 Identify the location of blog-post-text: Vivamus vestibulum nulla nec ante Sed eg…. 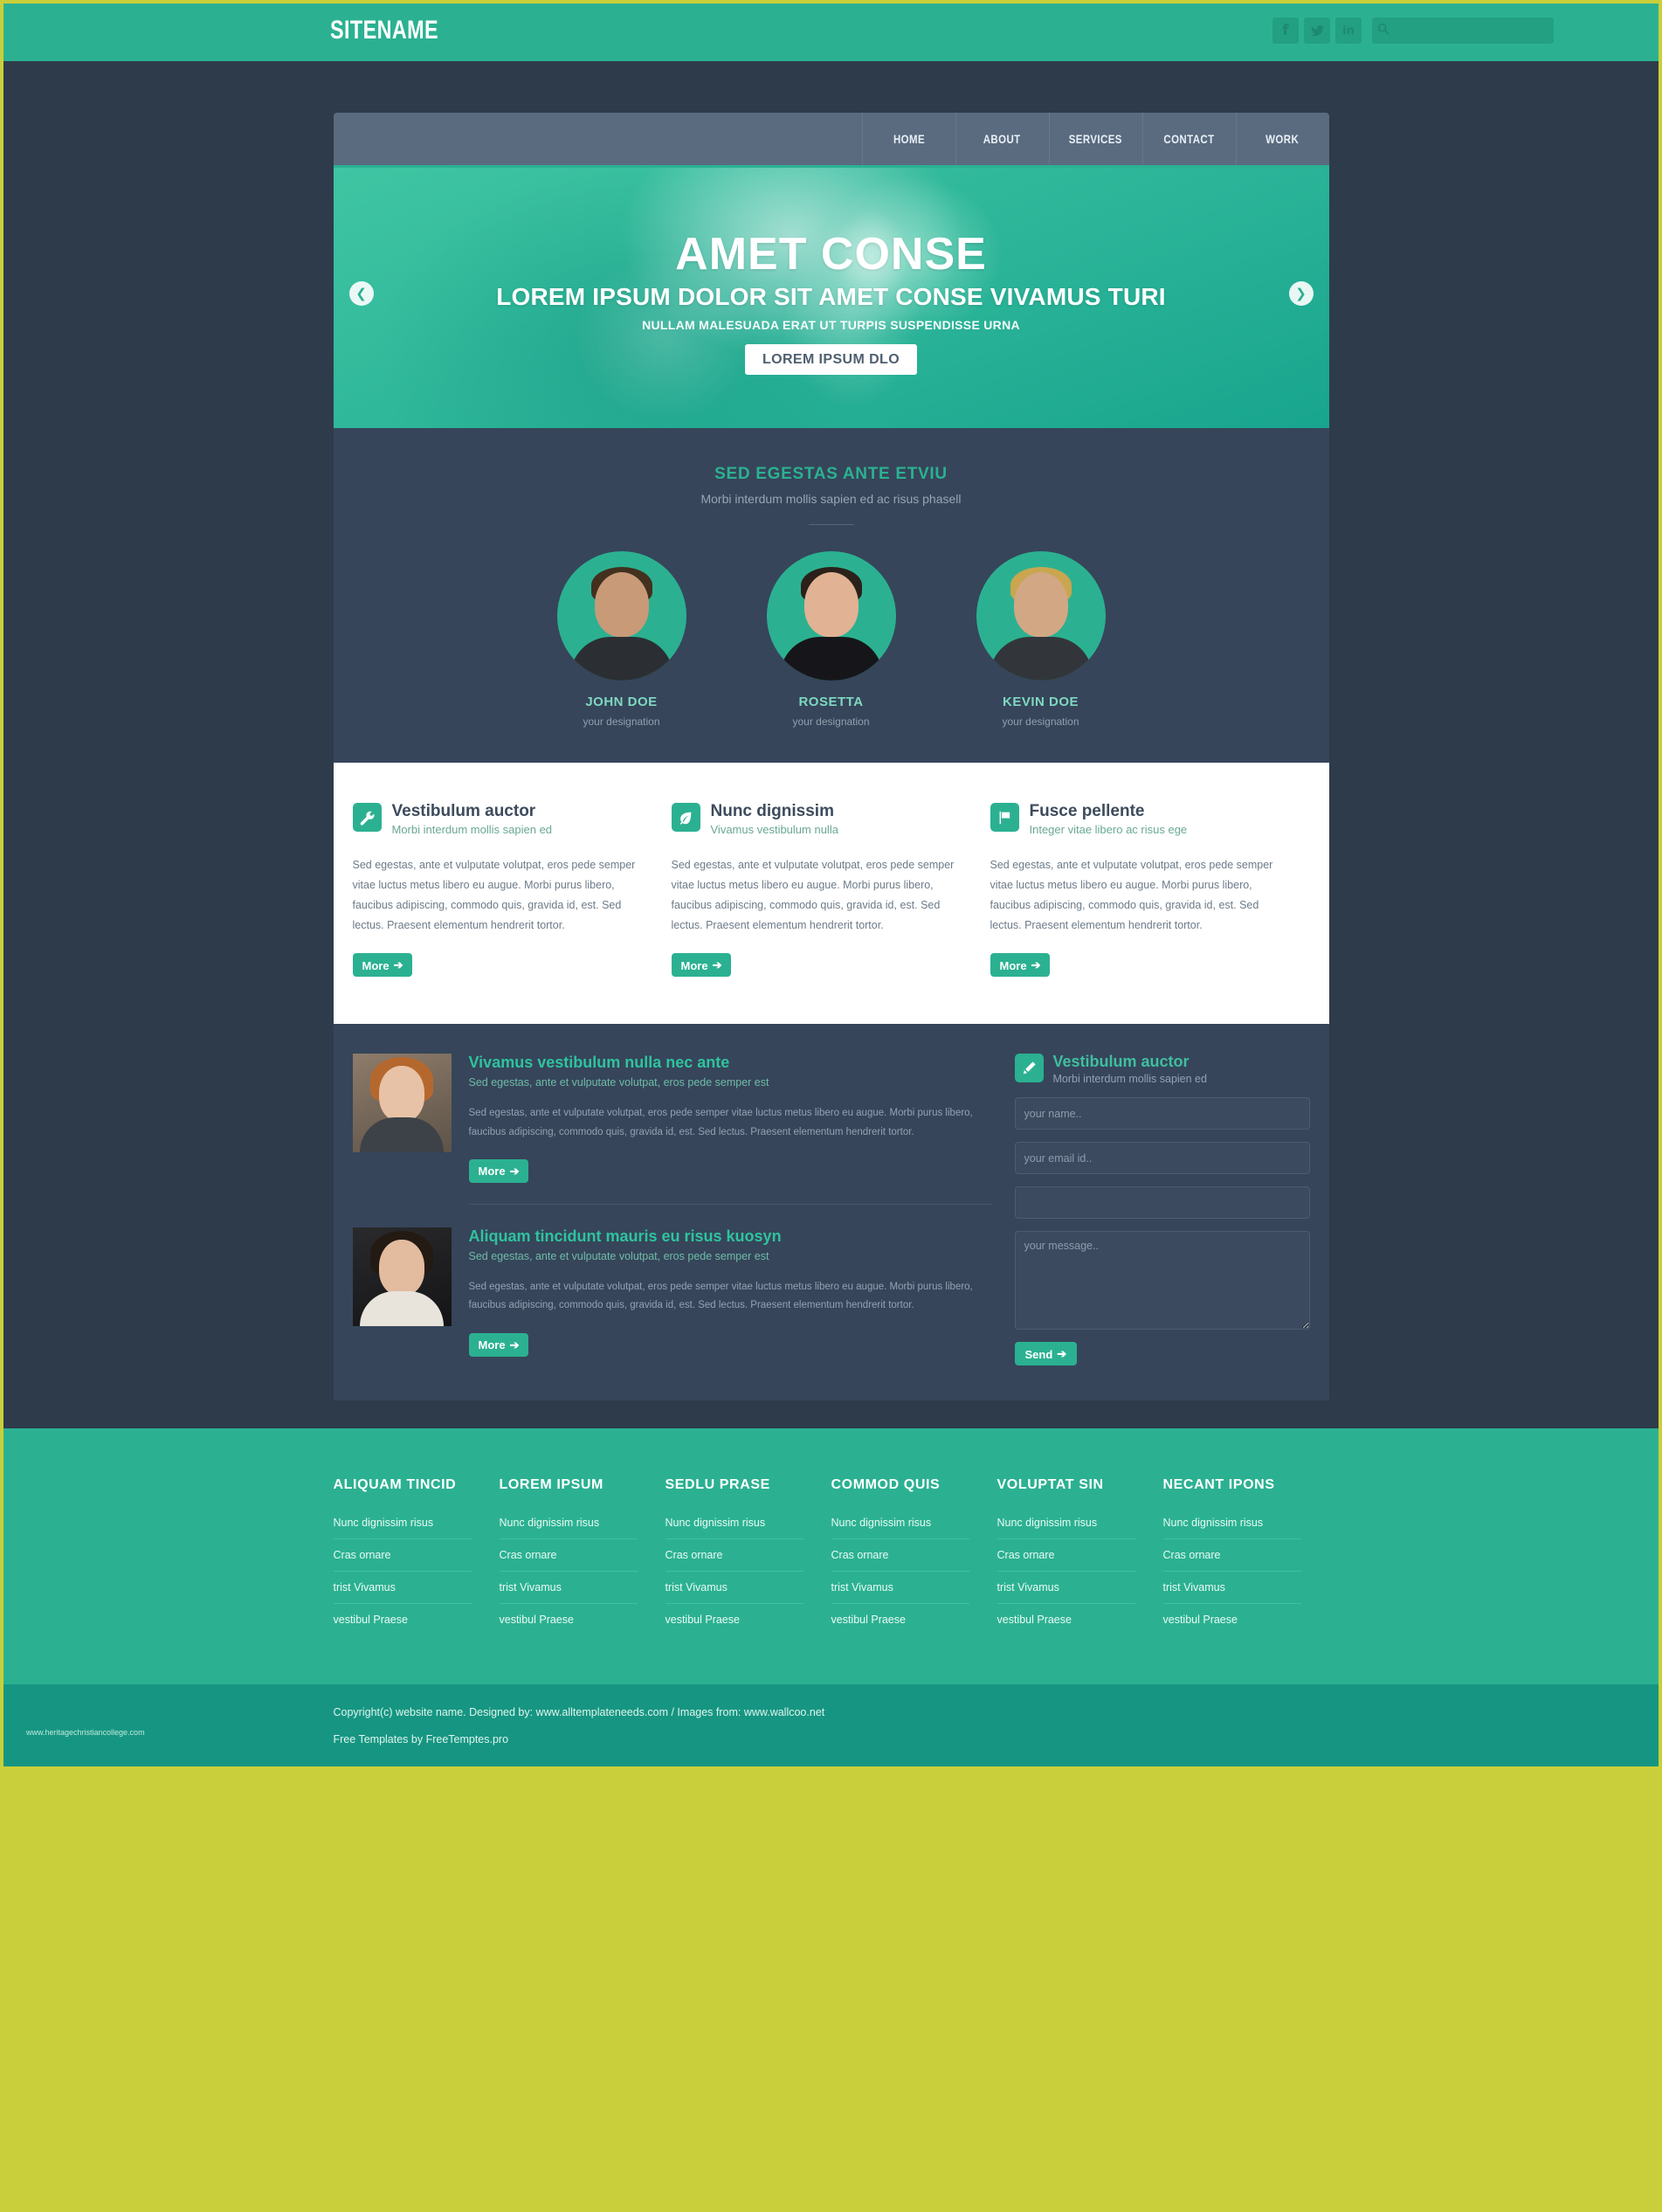
(730, 1118).